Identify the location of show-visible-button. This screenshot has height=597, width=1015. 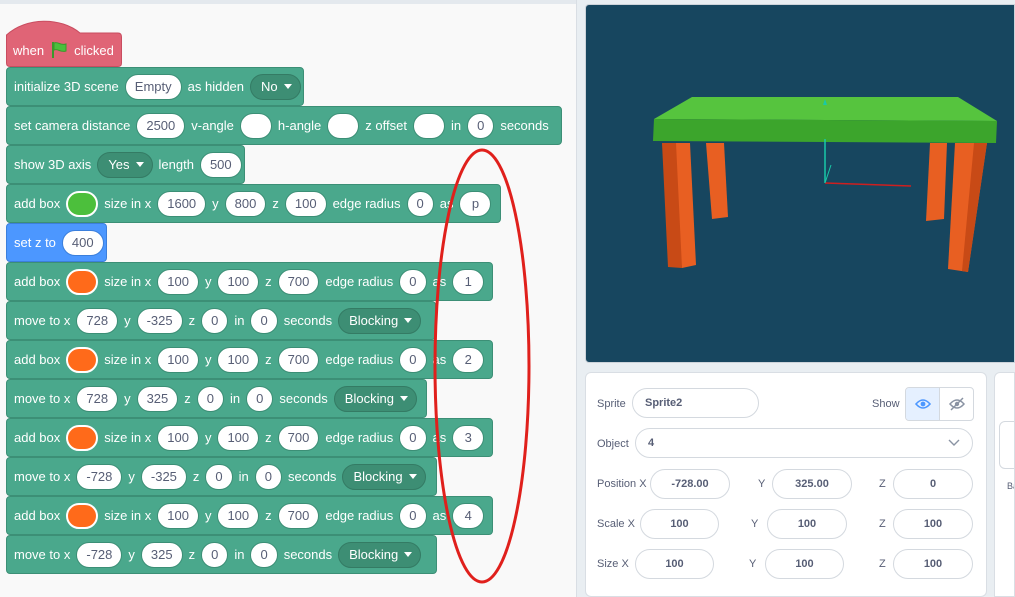
(923, 404).